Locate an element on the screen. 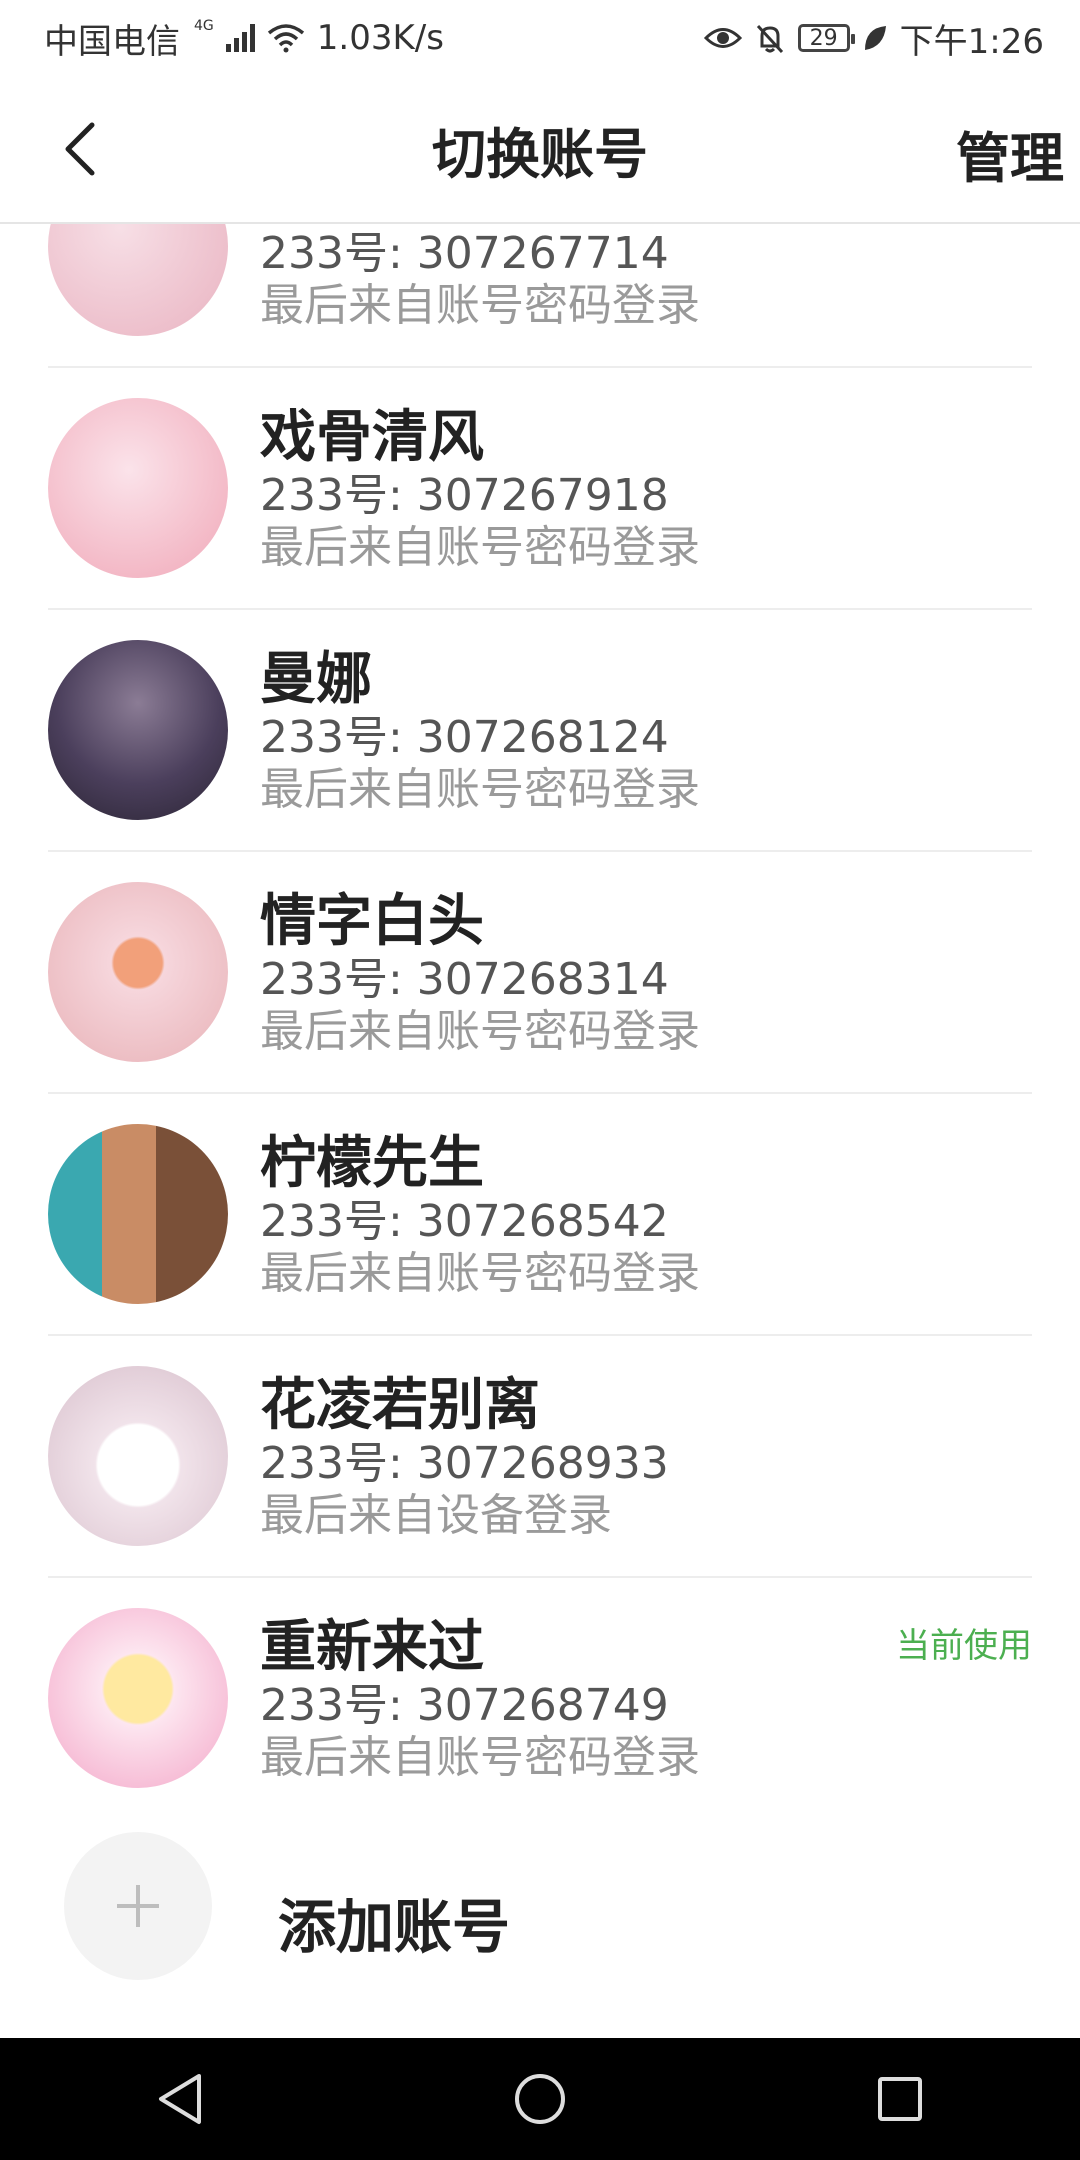  nav-back-button is located at coordinates (180, 2099).